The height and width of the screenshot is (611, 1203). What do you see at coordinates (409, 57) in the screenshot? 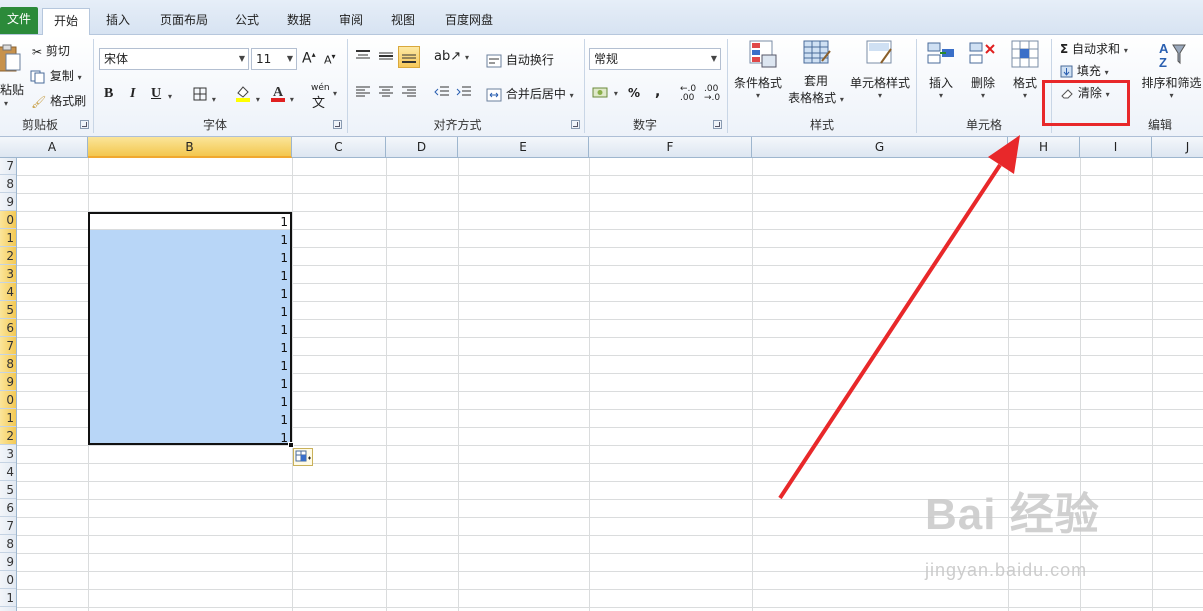
I see `align-bottom-button` at bounding box center [409, 57].